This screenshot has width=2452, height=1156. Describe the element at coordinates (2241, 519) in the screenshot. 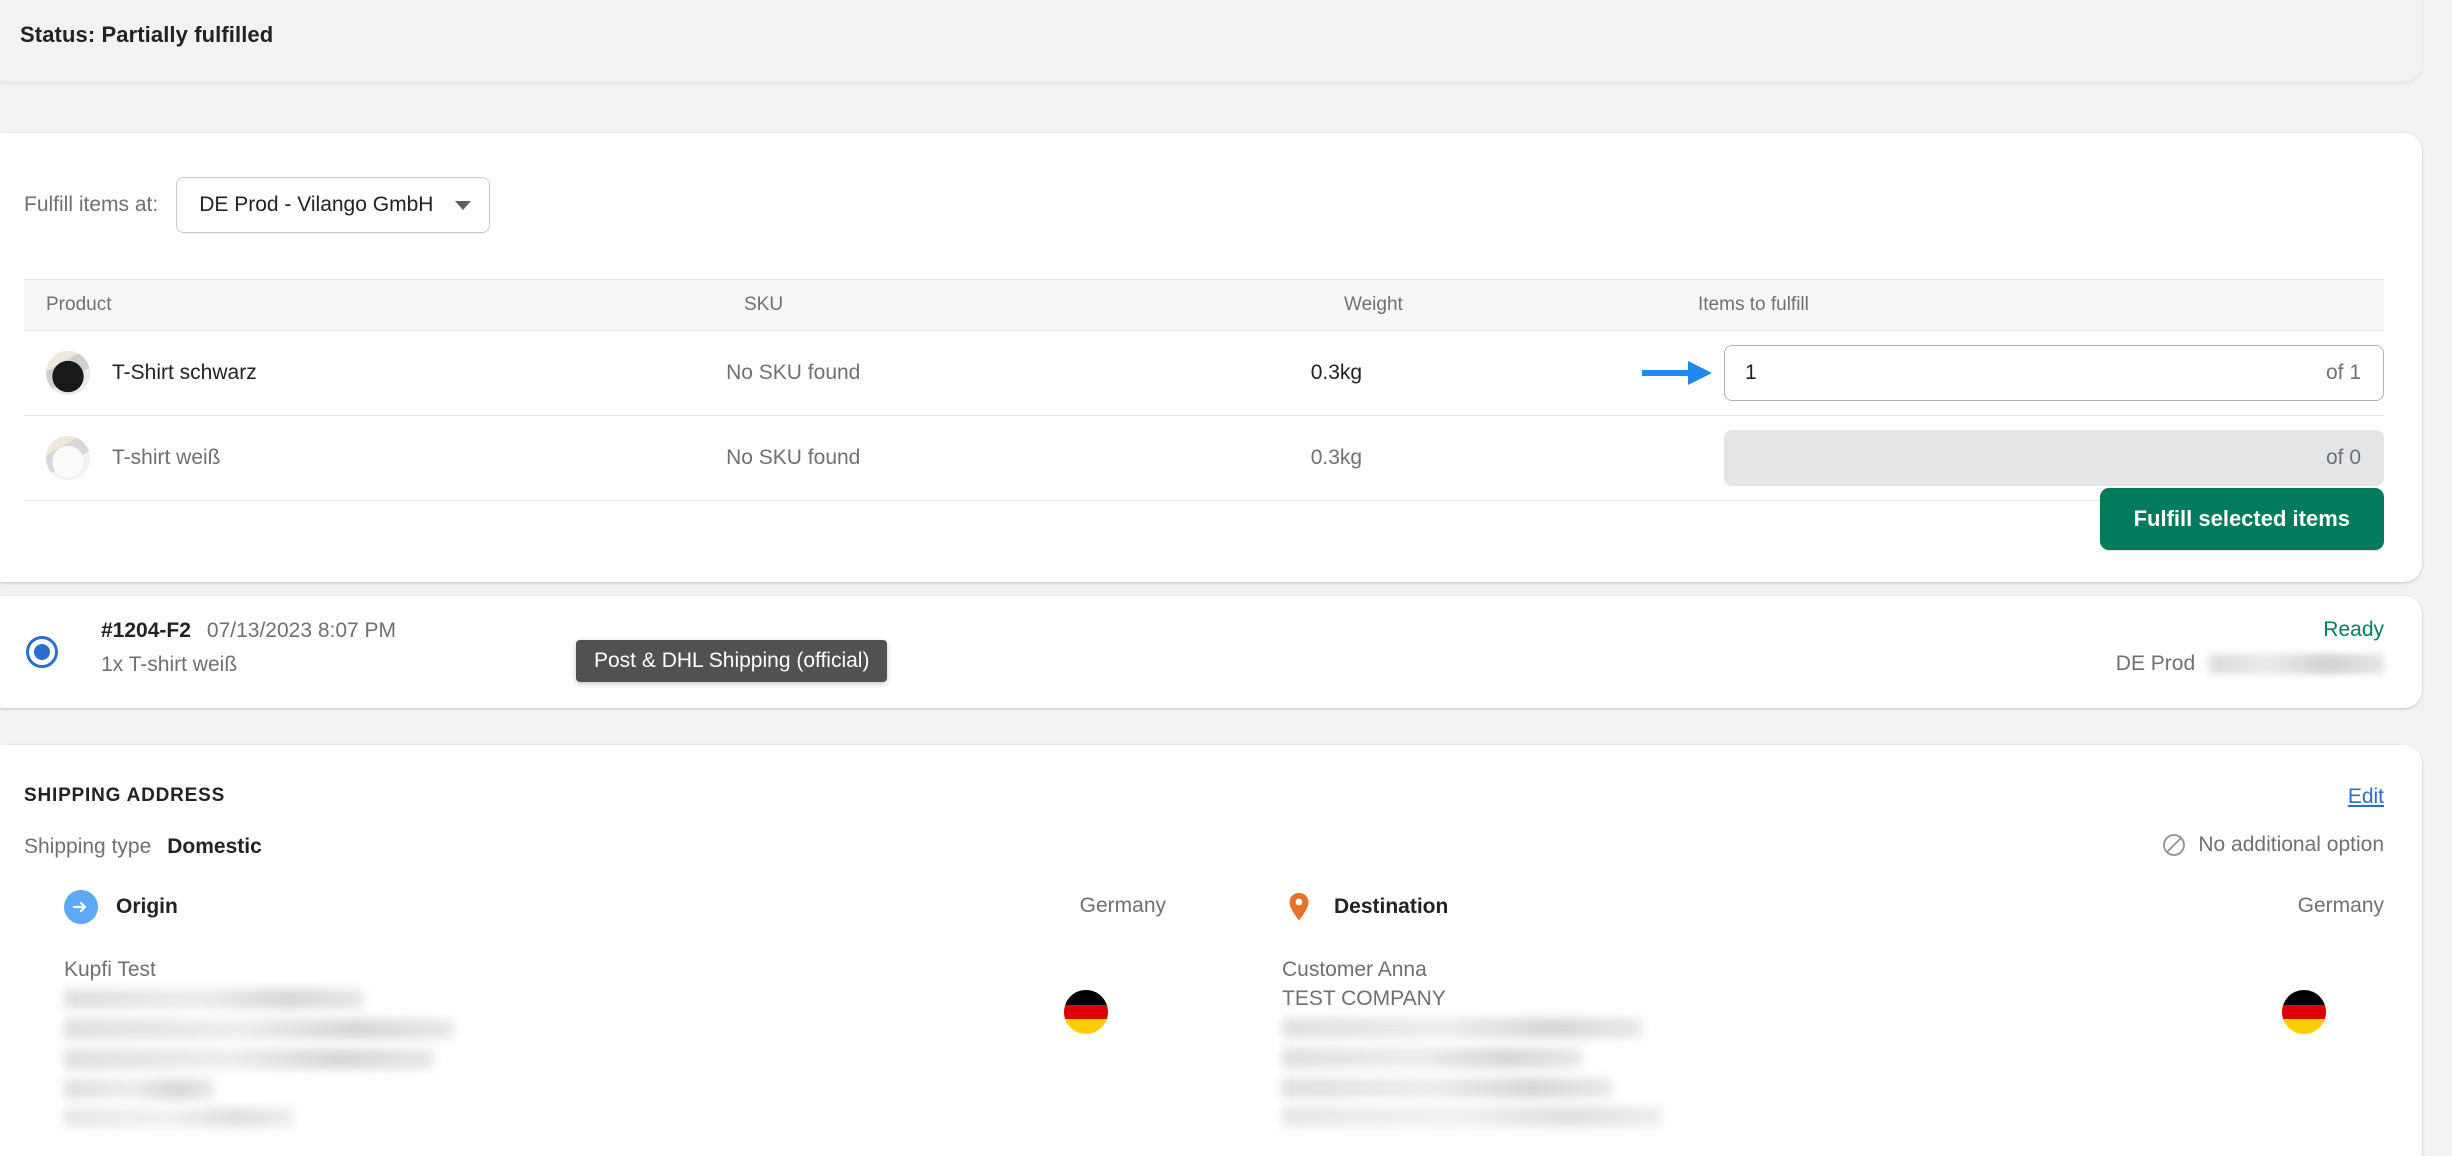

I see `fulfill-selected-items-button: Fulfill selected items` at that location.